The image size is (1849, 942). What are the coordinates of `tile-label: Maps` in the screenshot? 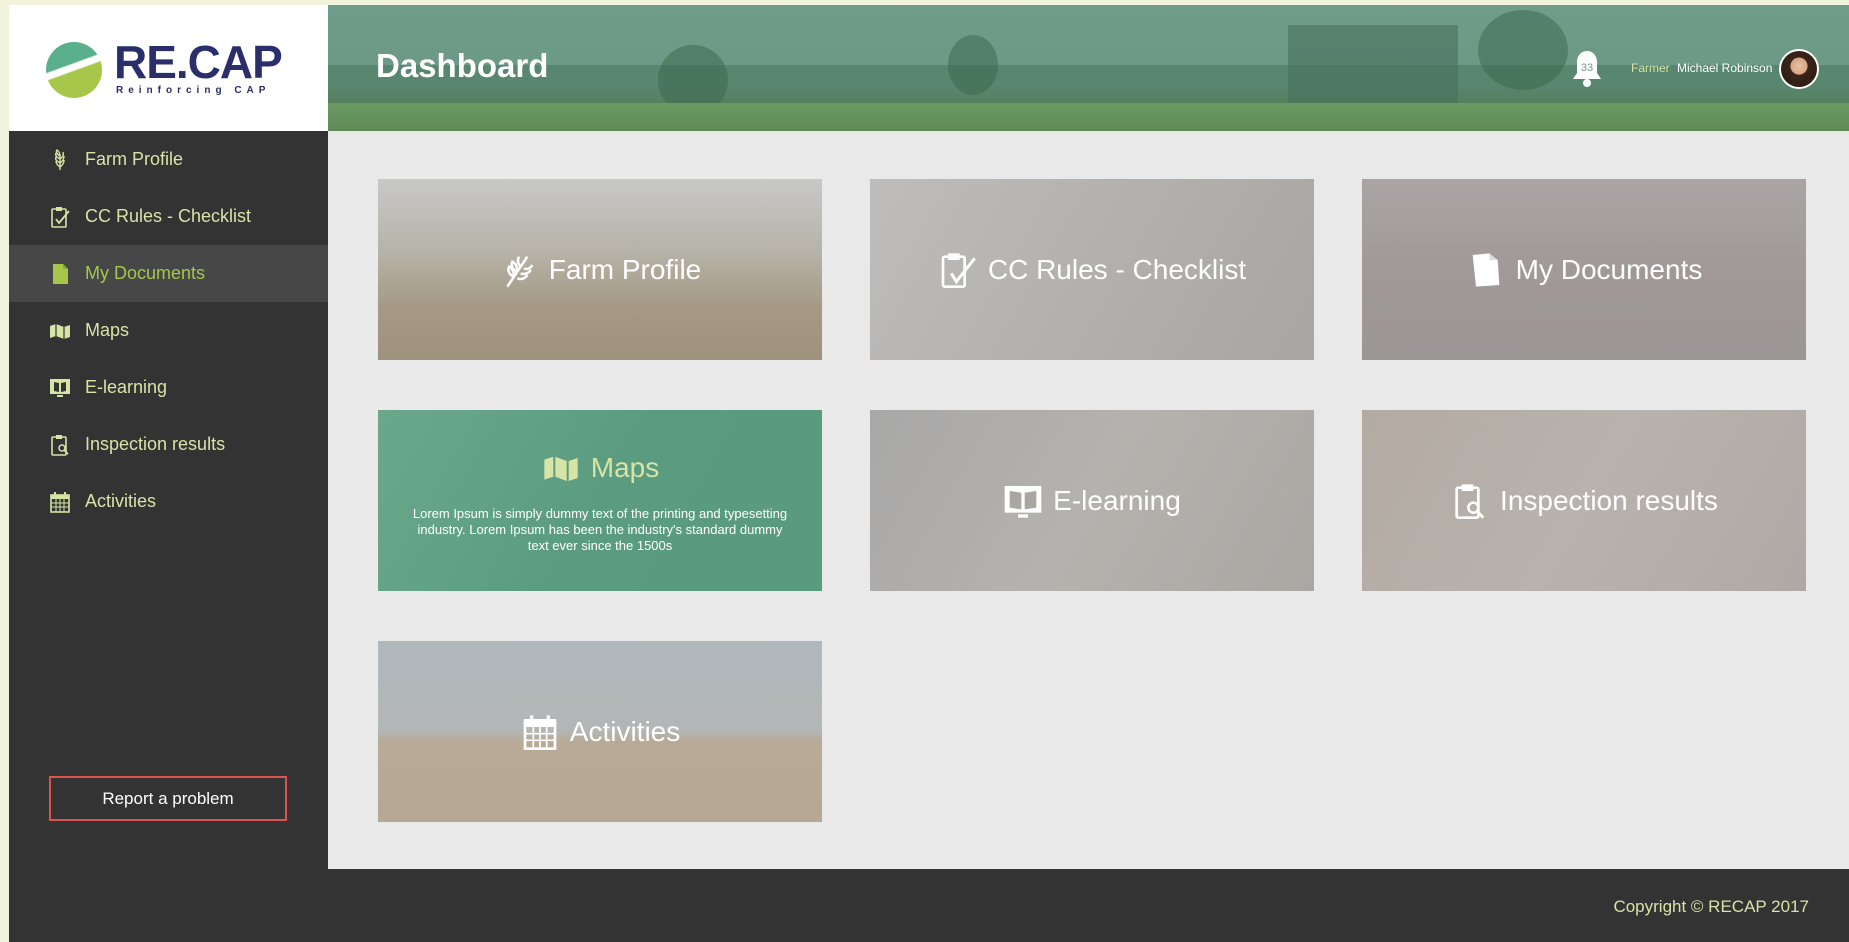 It's located at (625, 467).